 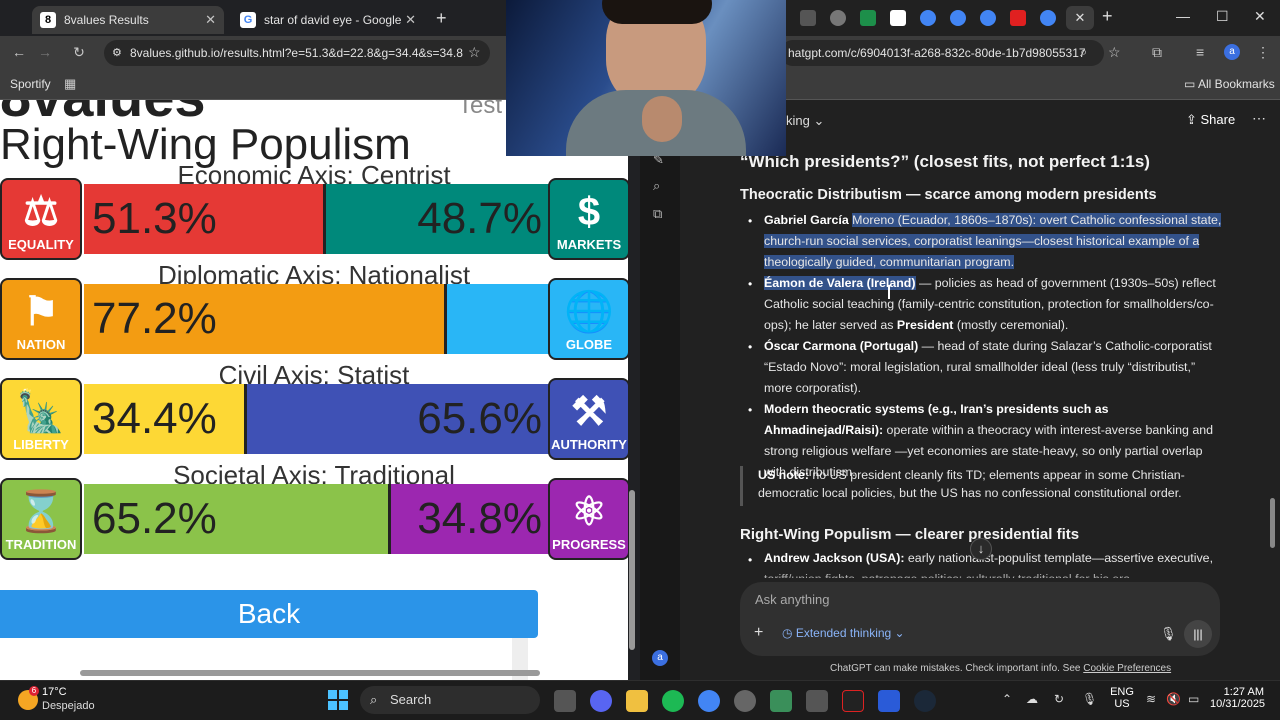 I want to click on profile-avatar: a, so click(x=1232, y=52).